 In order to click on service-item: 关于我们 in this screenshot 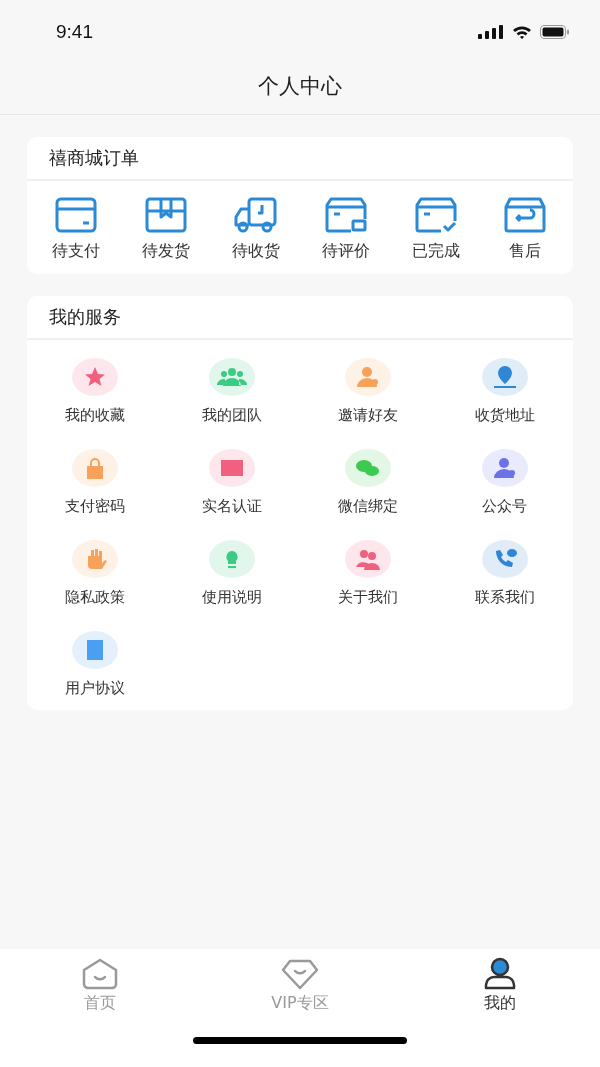, I will do `click(368, 573)`.